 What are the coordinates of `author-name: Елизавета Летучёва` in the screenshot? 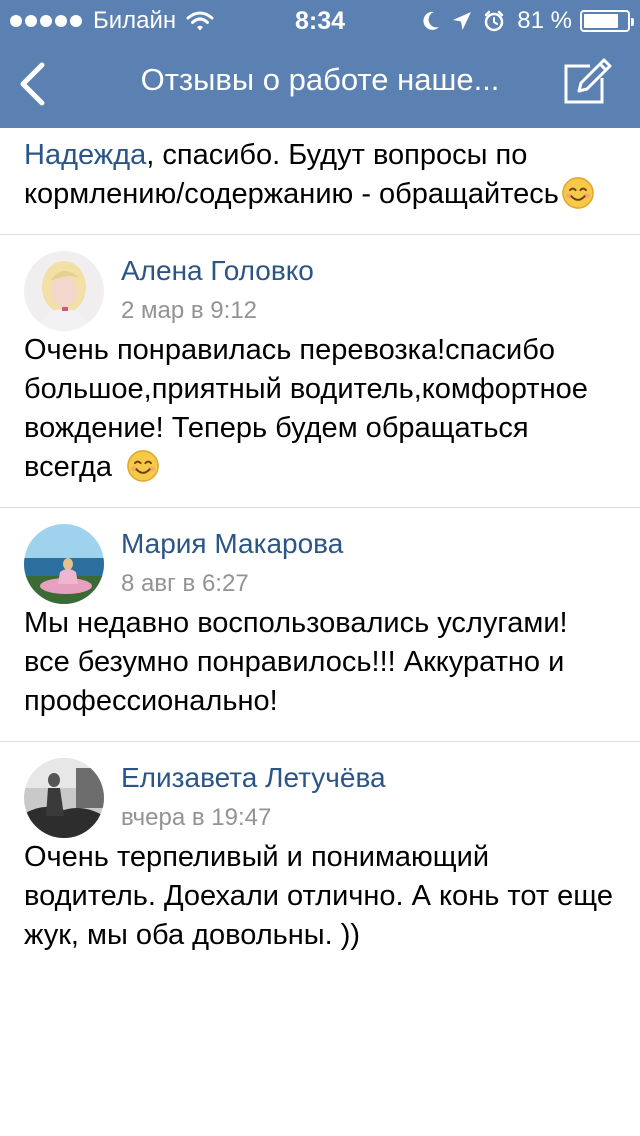 It's located at (253, 778).